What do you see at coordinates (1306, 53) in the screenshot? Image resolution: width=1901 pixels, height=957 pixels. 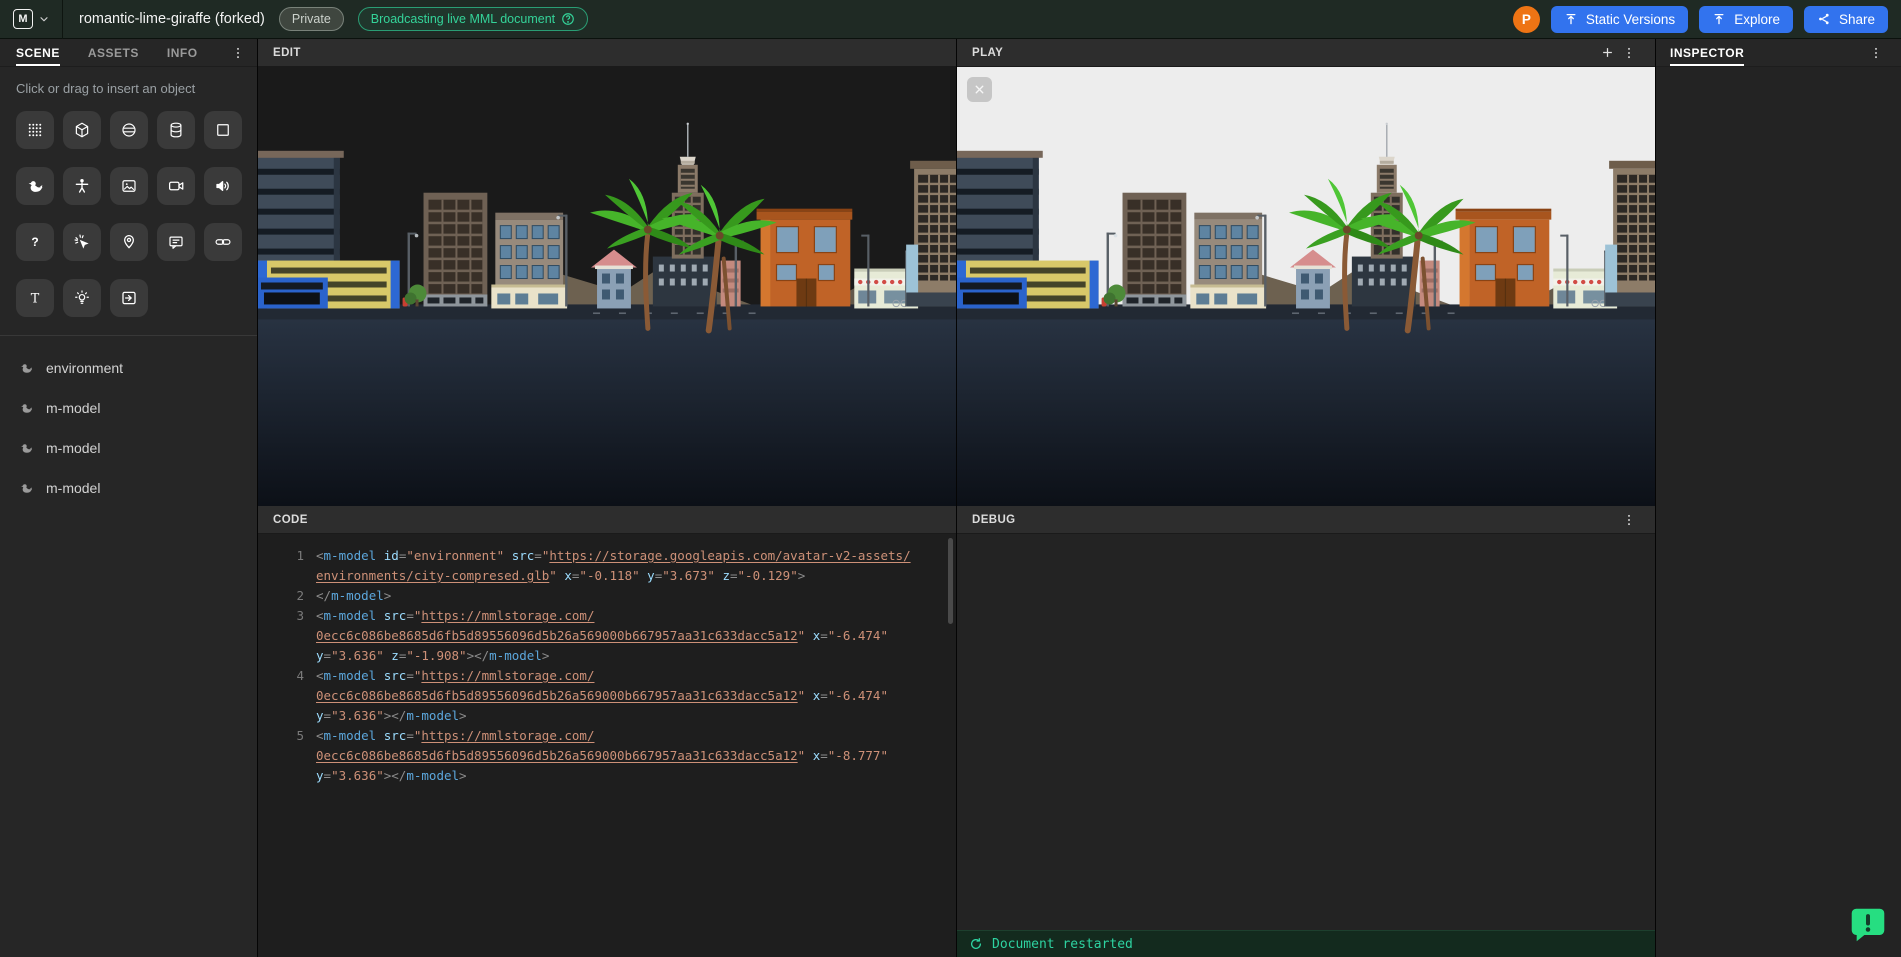 I see `play-panel-header: PLAY` at bounding box center [1306, 53].